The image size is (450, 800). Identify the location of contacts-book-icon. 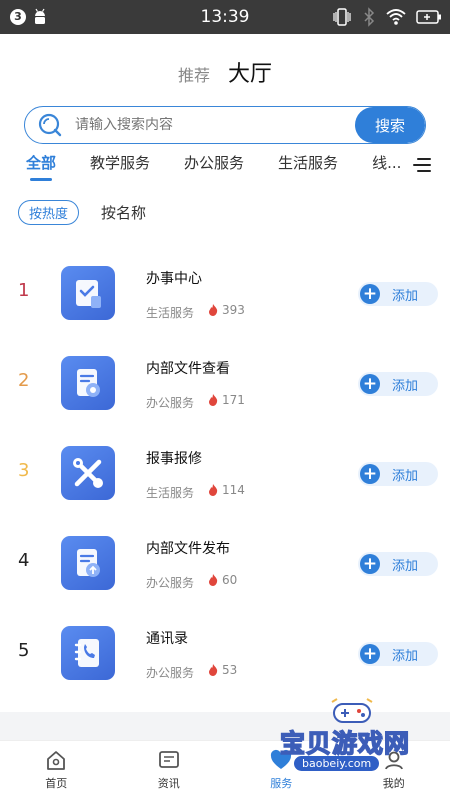
(88, 653).